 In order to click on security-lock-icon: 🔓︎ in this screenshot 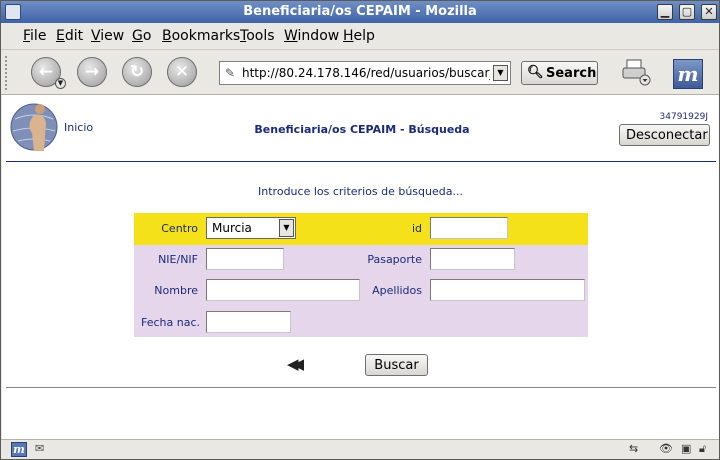, I will do `click(706, 449)`.